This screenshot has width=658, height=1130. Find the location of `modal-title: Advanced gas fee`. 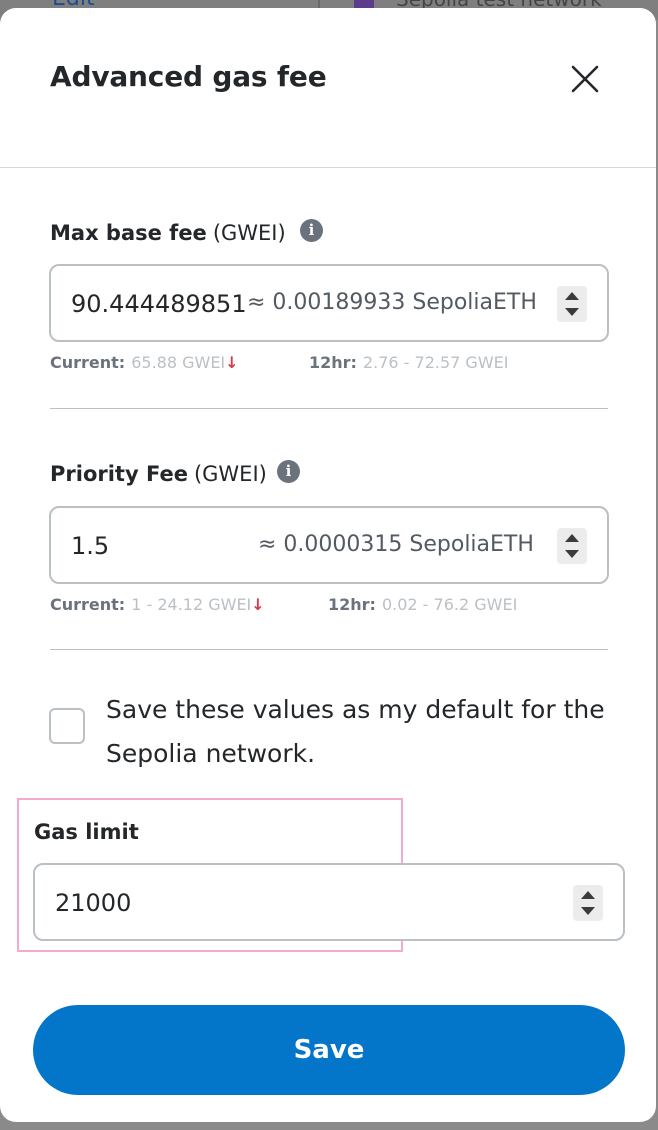

modal-title: Advanced gas fee is located at coordinates (188, 76).